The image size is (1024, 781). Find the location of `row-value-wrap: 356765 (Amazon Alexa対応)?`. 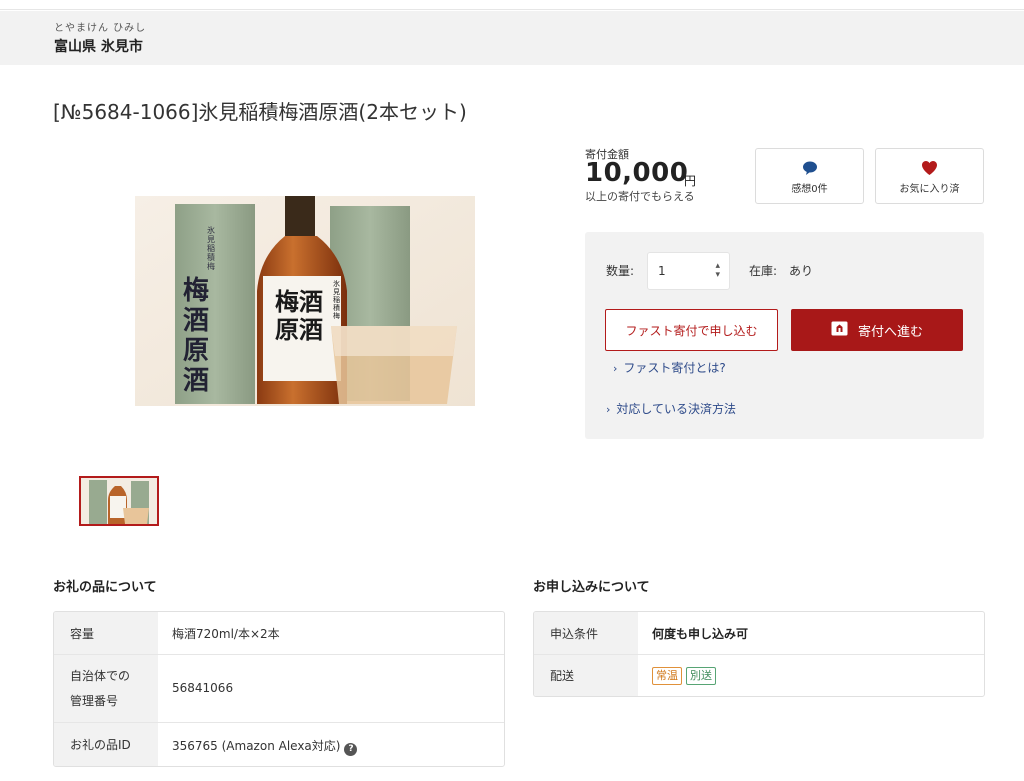

row-value-wrap: 356765 (Amazon Alexa対応)? is located at coordinates (265, 746).